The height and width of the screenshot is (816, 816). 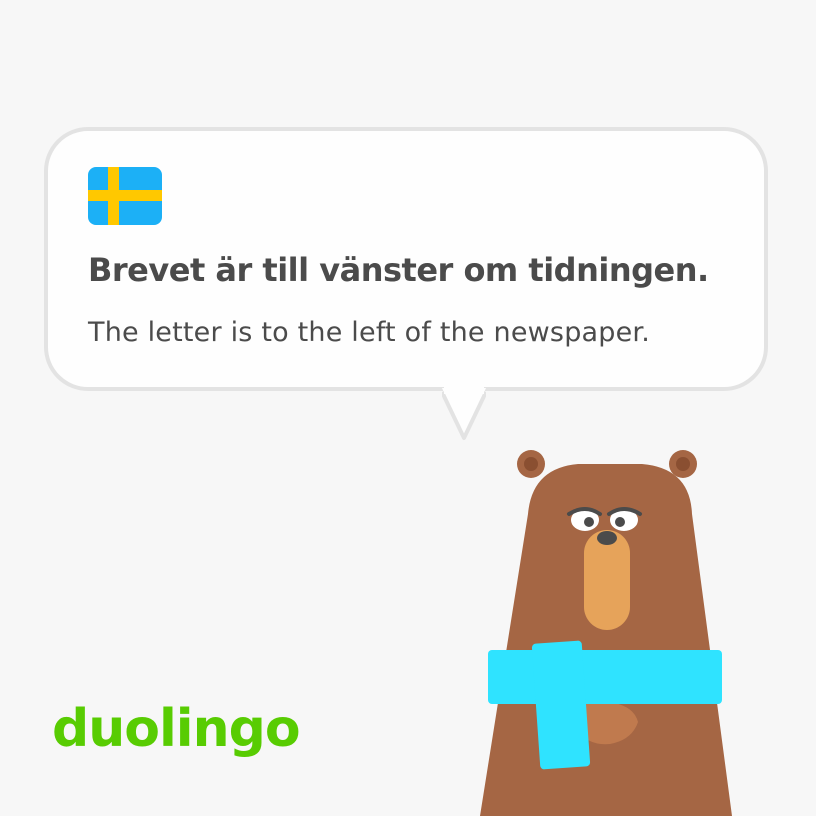 I want to click on bear-nose, so click(x=607, y=538).